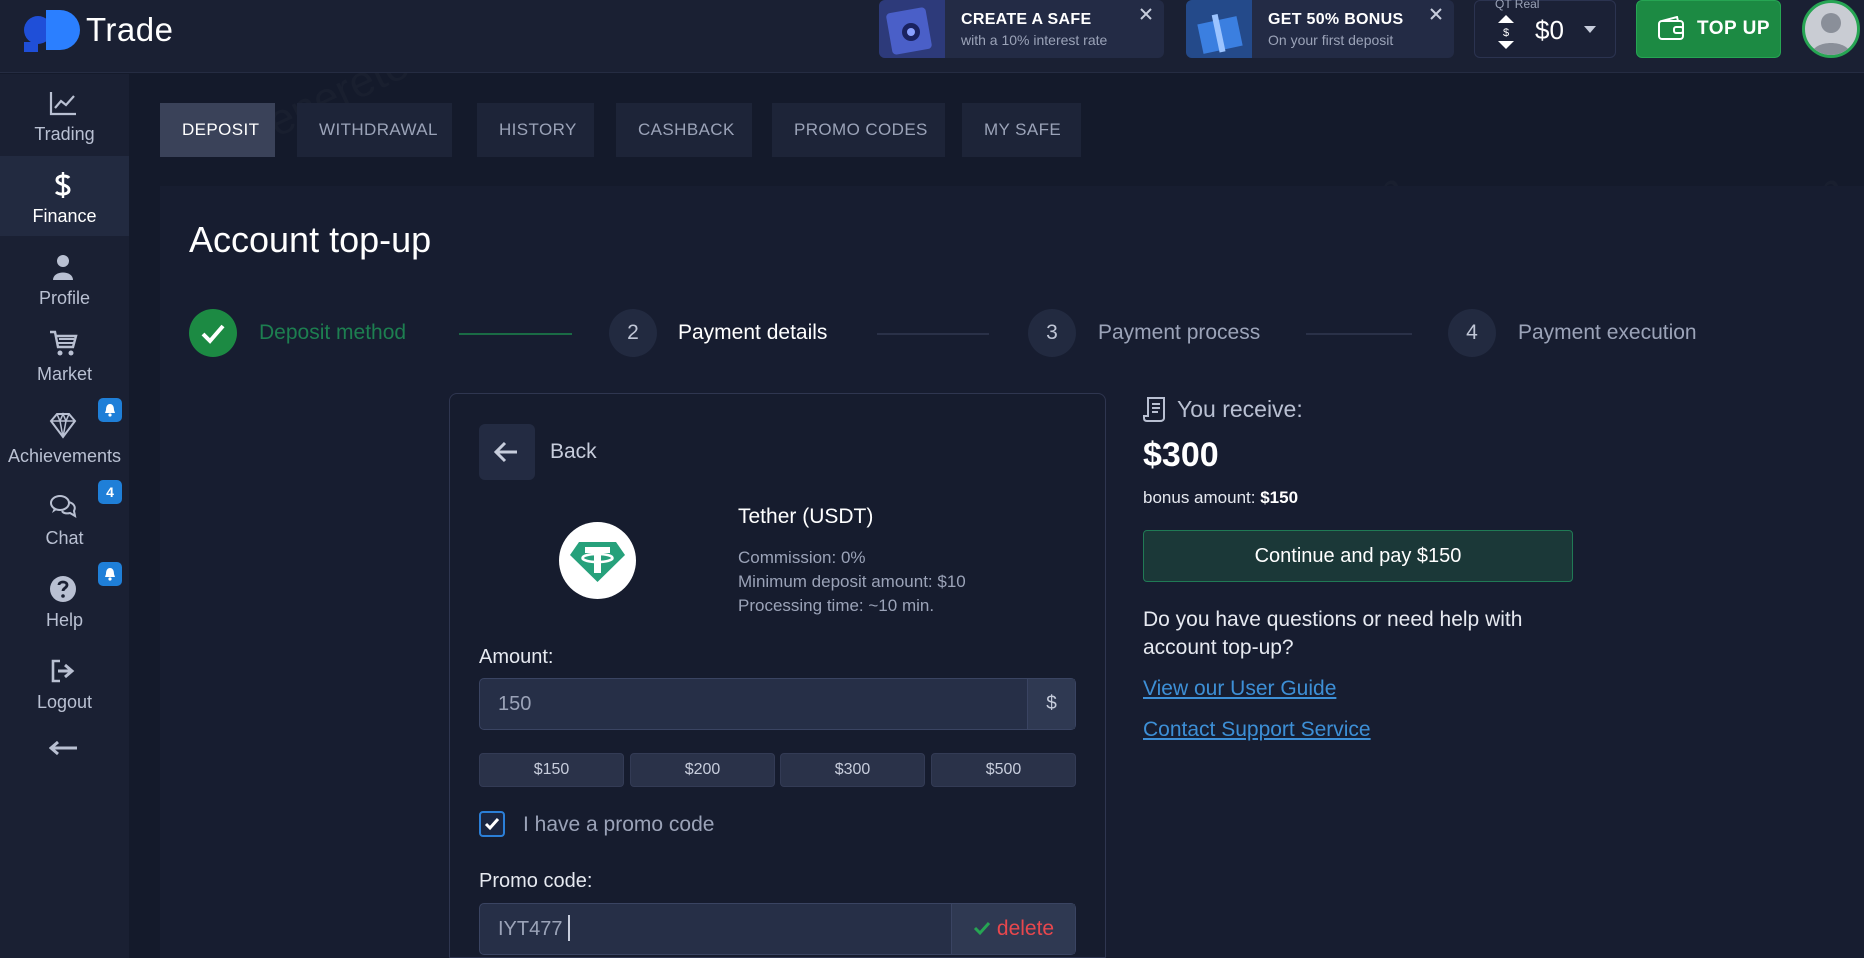 Image resolution: width=1864 pixels, height=958 pixels. What do you see at coordinates (912, 29) in the screenshot?
I see `safe-icon` at bounding box center [912, 29].